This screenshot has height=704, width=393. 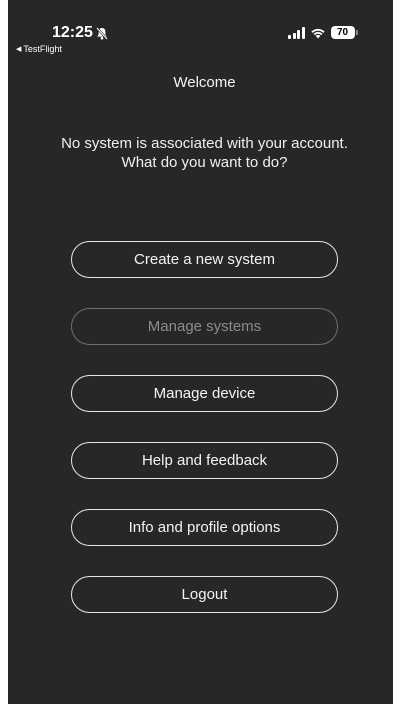 I want to click on page-title: Welcome, so click(x=204, y=82).